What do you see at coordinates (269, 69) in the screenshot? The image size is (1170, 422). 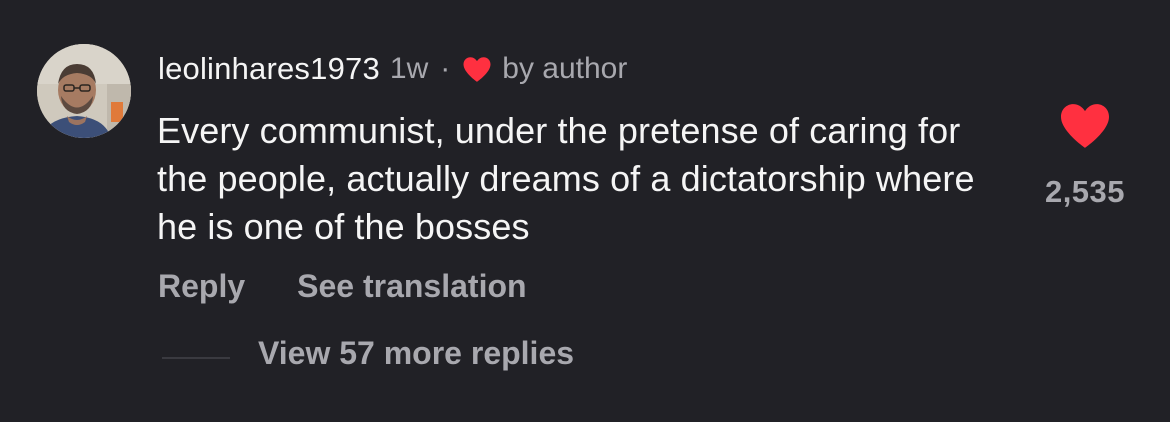 I see `username: leolinhares1973` at bounding box center [269, 69].